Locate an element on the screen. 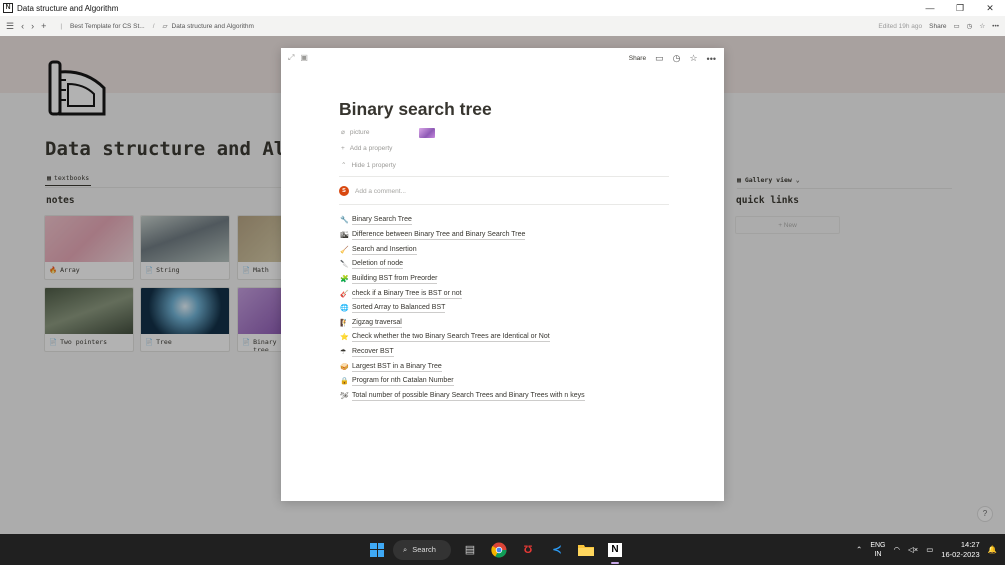 The width and height of the screenshot is (1005, 565). close-window-button: ✕ is located at coordinates (990, 8).